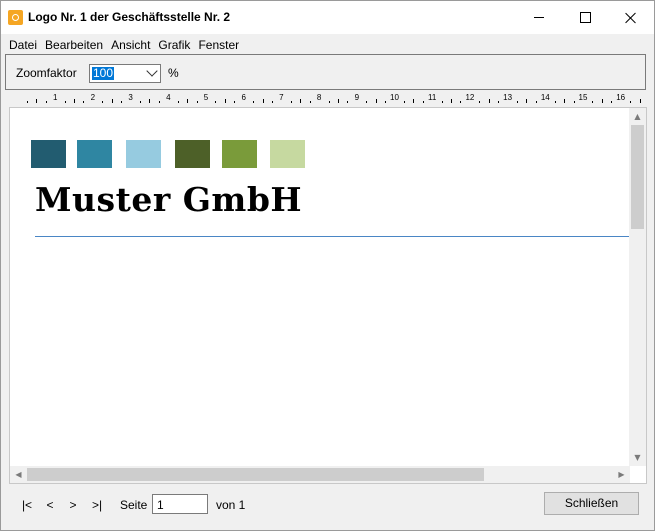 The width and height of the screenshot is (655, 531). What do you see at coordinates (327, 507) in the screenshot?
I see `footer-bar: |< < > >| Seite 1 von 1 Schließen` at bounding box center [327, 507].